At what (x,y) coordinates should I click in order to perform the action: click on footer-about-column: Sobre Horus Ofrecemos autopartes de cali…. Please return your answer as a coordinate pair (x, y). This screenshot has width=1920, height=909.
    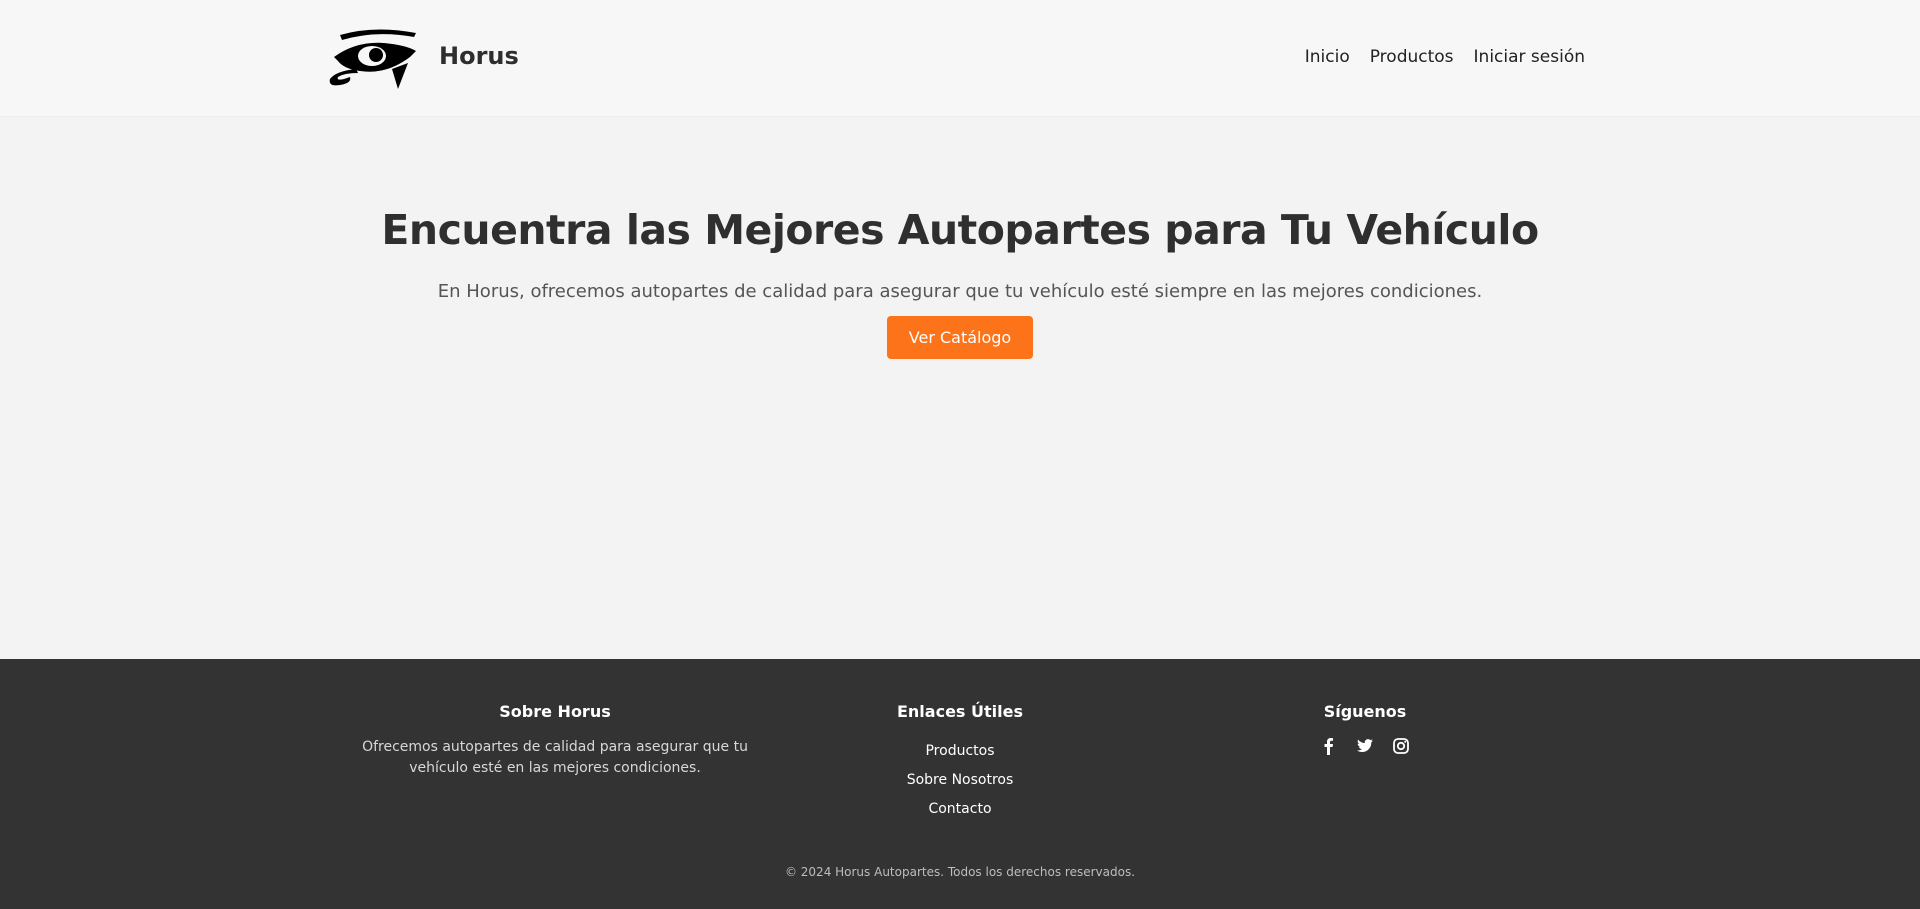
    Looking at the image, I should click on (555, 740).